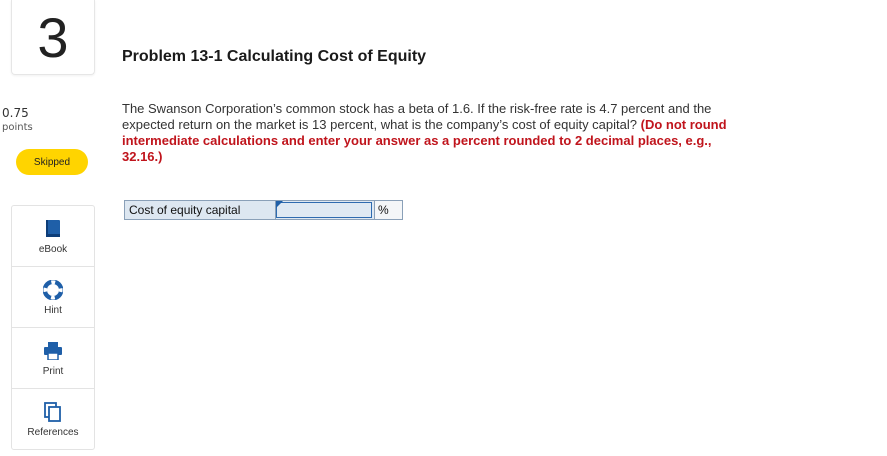  I want to click on cost-of-equity-input, so click(324, 210).